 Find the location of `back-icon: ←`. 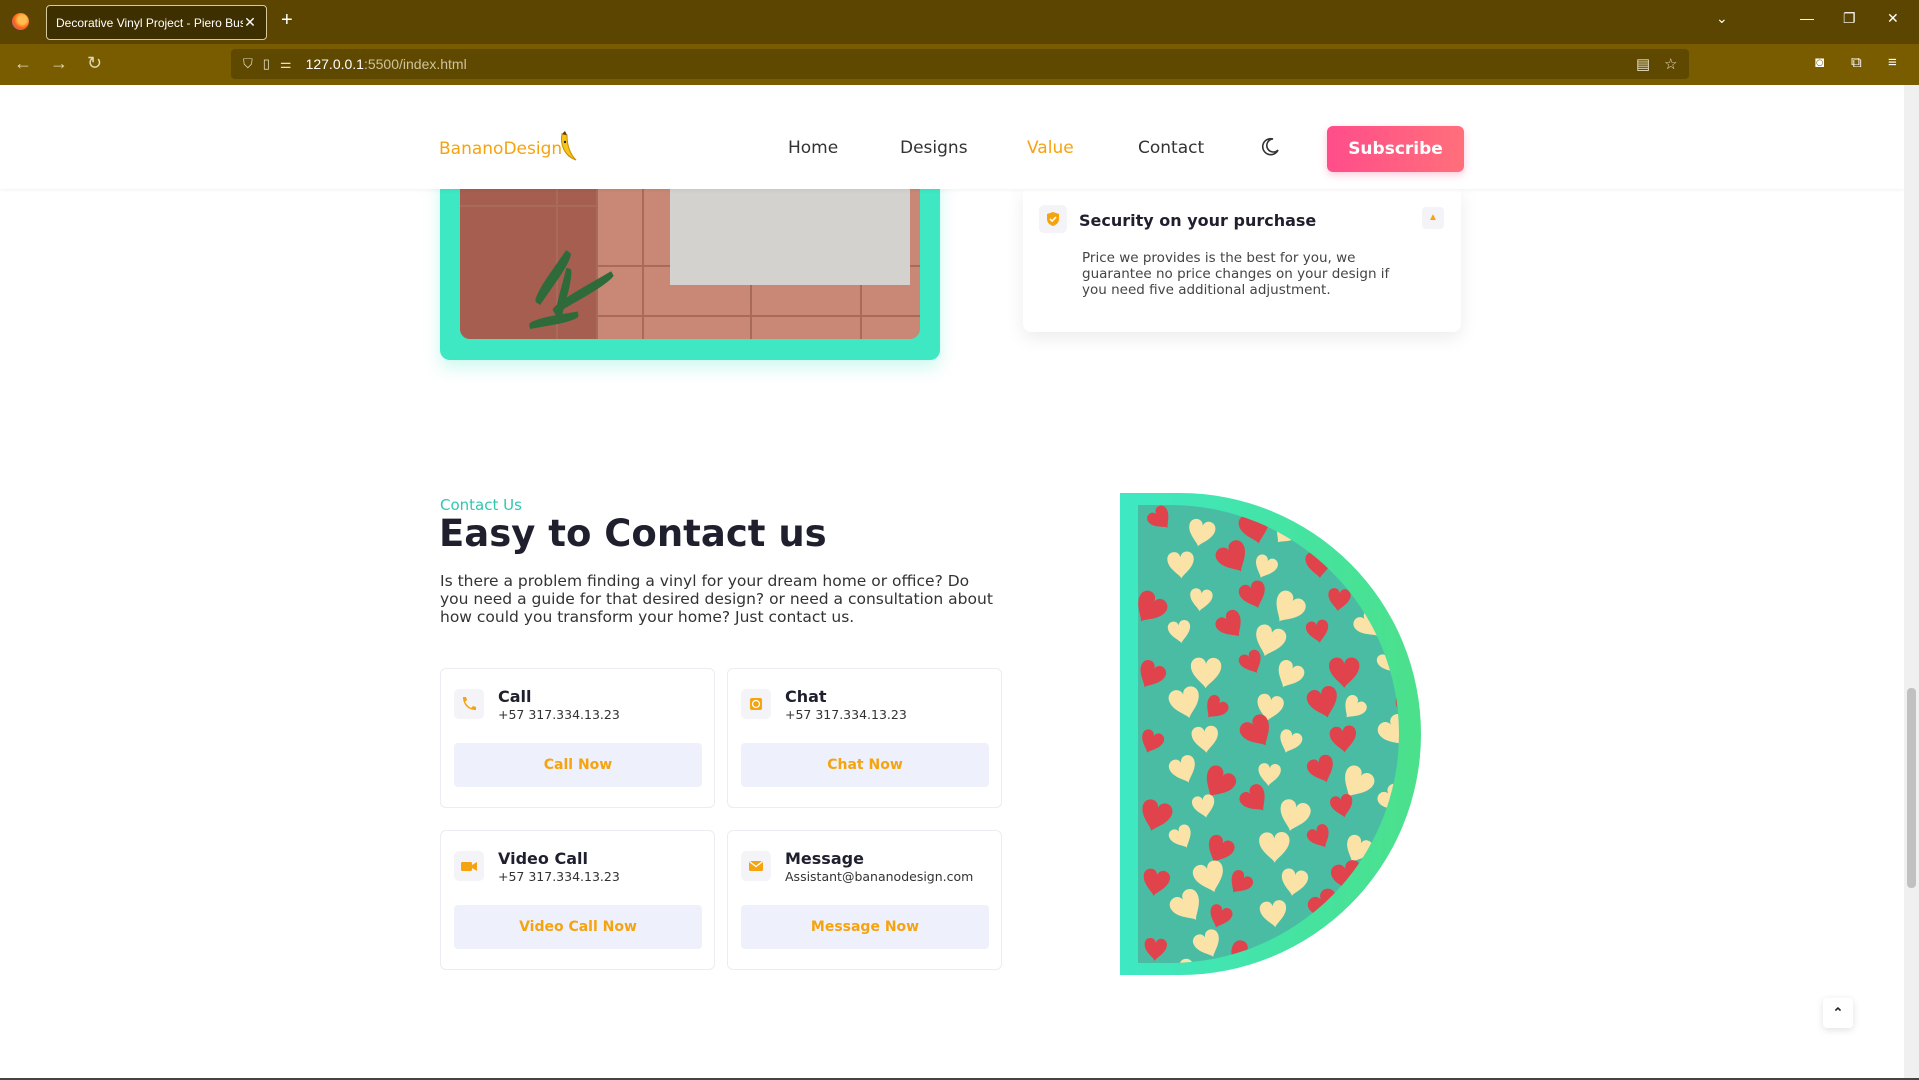

back-icon: ← is located at coordinates (23, 63).